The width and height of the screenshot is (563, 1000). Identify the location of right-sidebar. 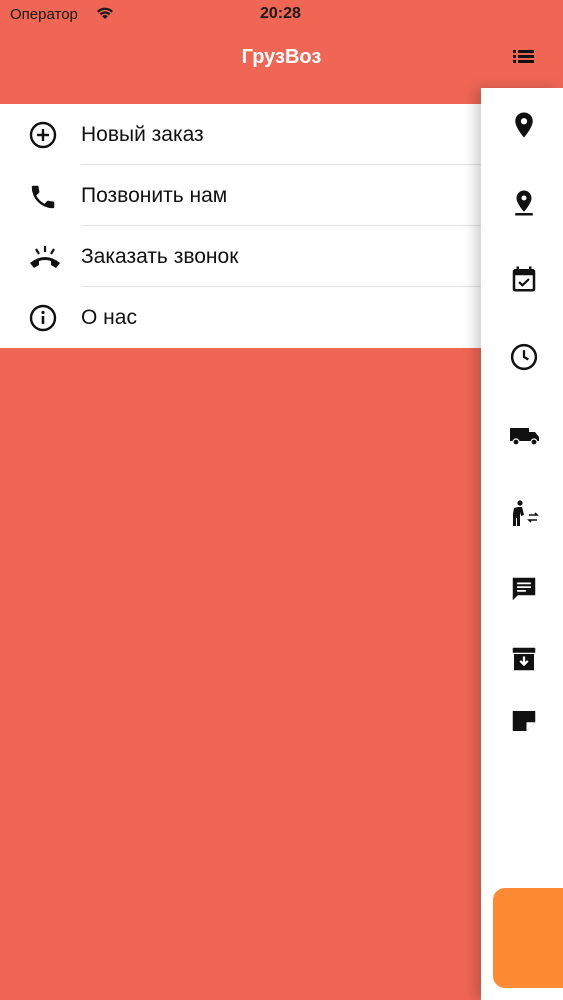
(522, 500).